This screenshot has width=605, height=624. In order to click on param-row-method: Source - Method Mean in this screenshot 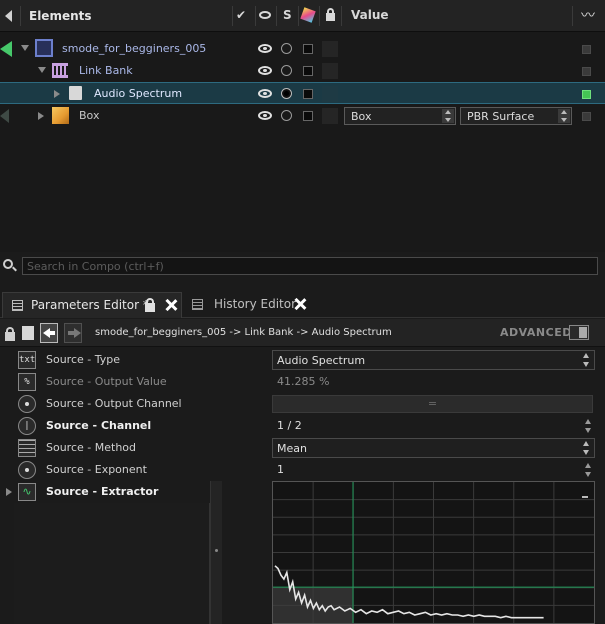, I will do `click(302, 448)`.